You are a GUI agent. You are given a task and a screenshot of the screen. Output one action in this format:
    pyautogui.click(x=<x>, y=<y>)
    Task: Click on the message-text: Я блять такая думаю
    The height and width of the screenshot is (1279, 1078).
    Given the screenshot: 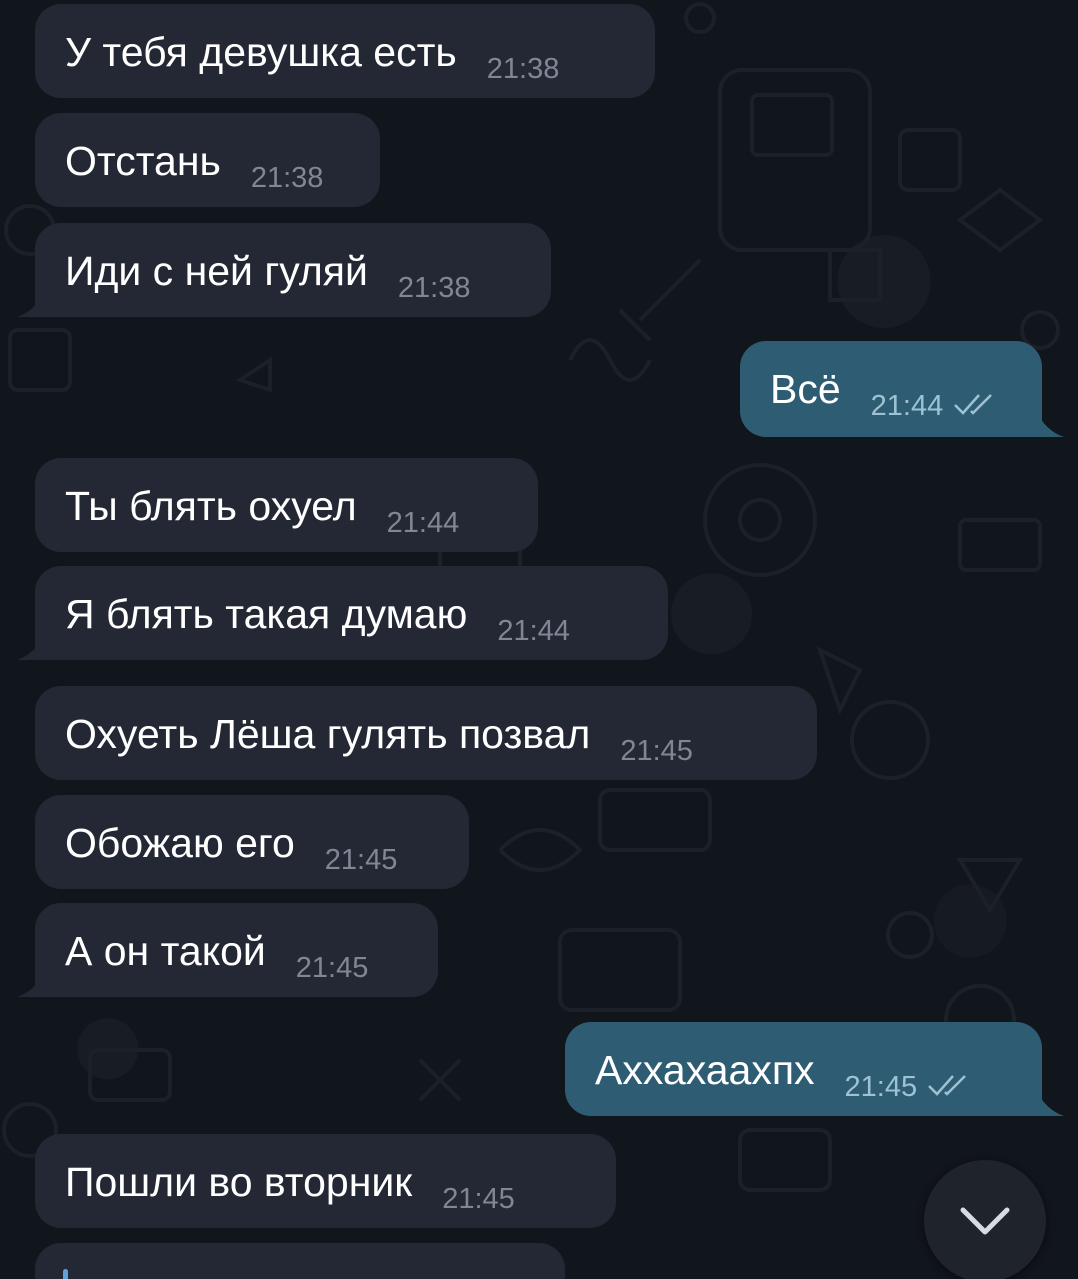 What is the action you would take?
    pyautogui.click(x=266, y=614)
    